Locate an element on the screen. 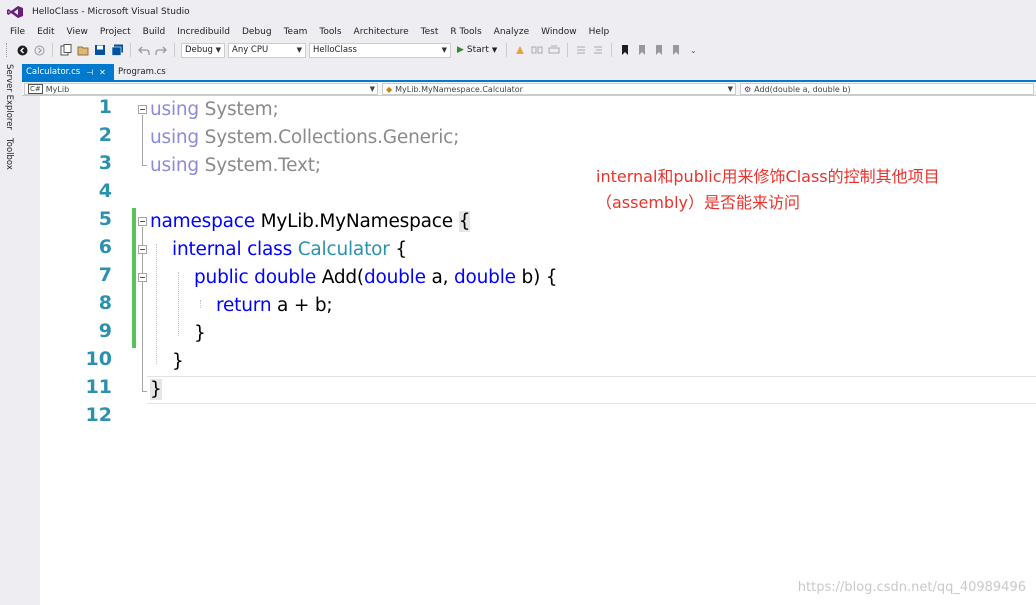  navigate-back-icon is located at coordinates (22, 50).